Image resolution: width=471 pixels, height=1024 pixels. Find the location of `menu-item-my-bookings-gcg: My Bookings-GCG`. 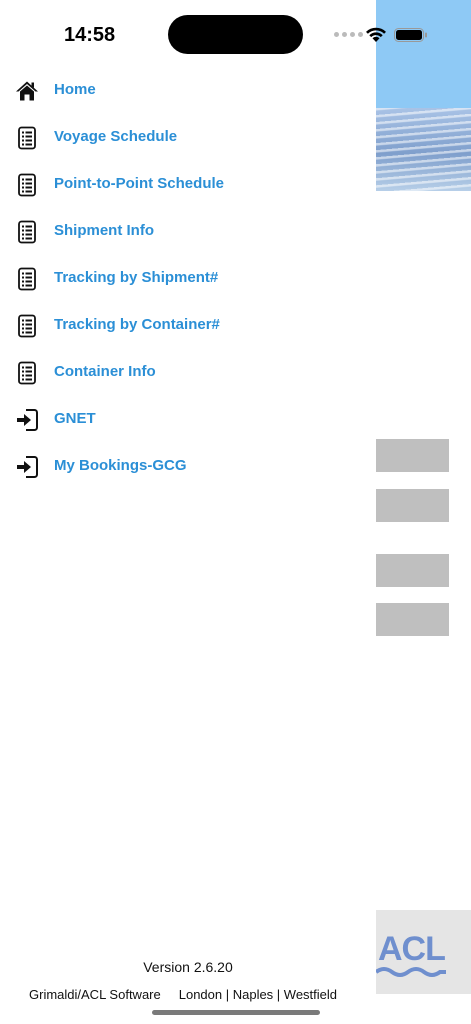

menu-item-my-bookings-gcg: My Bookings-GCG is located at coordinates (188, 466).